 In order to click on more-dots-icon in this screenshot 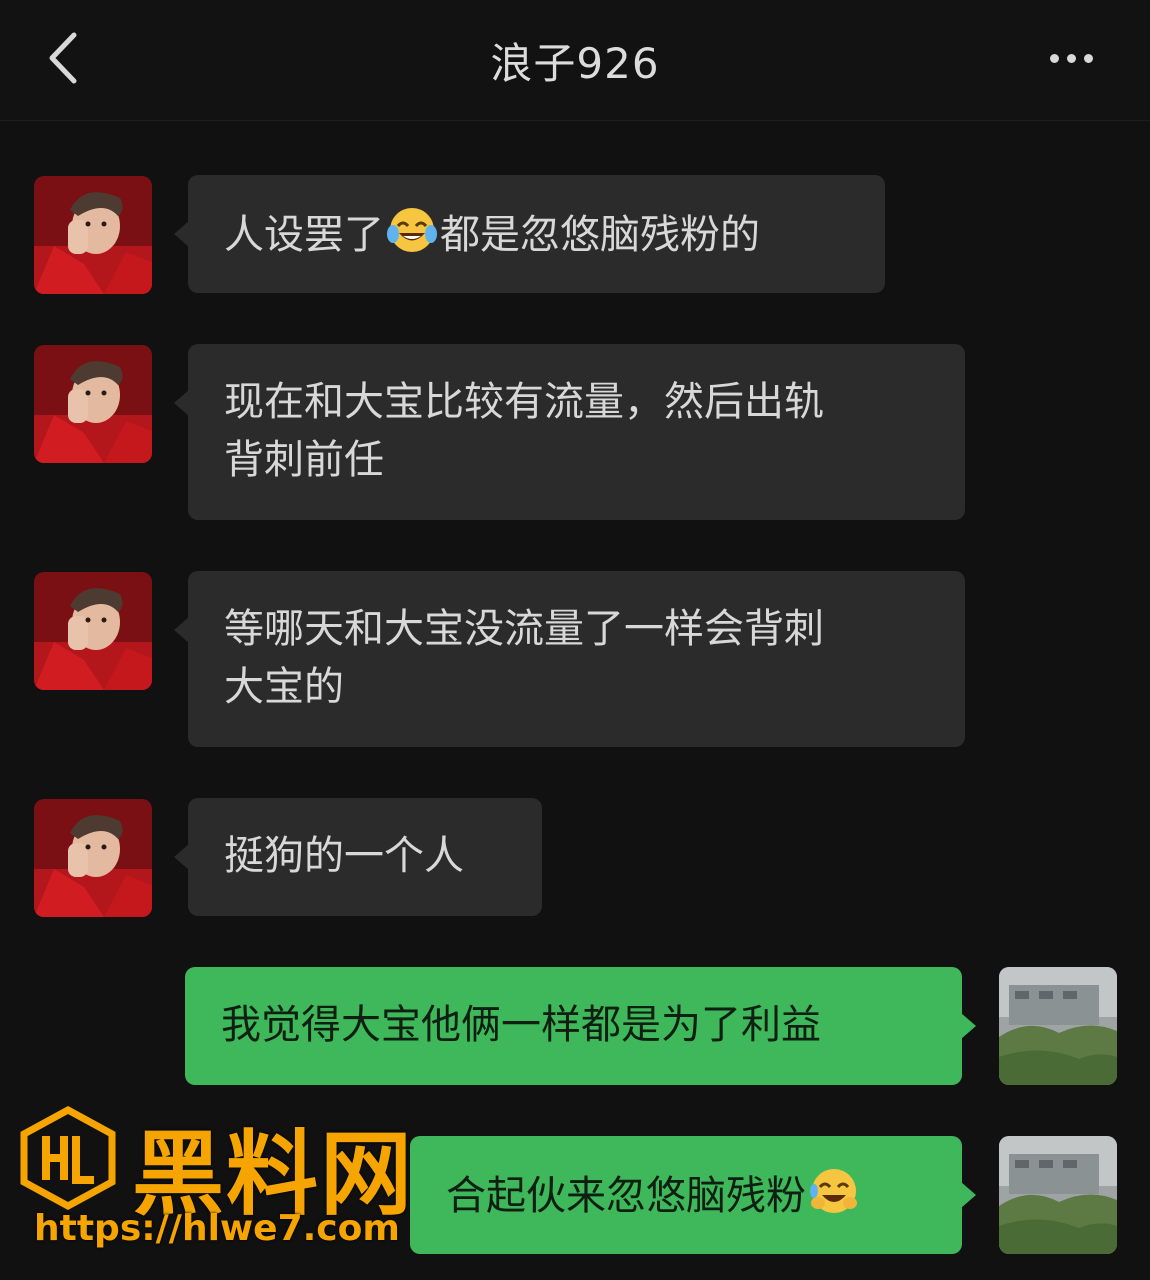, I will do `click(1054, 58)`.